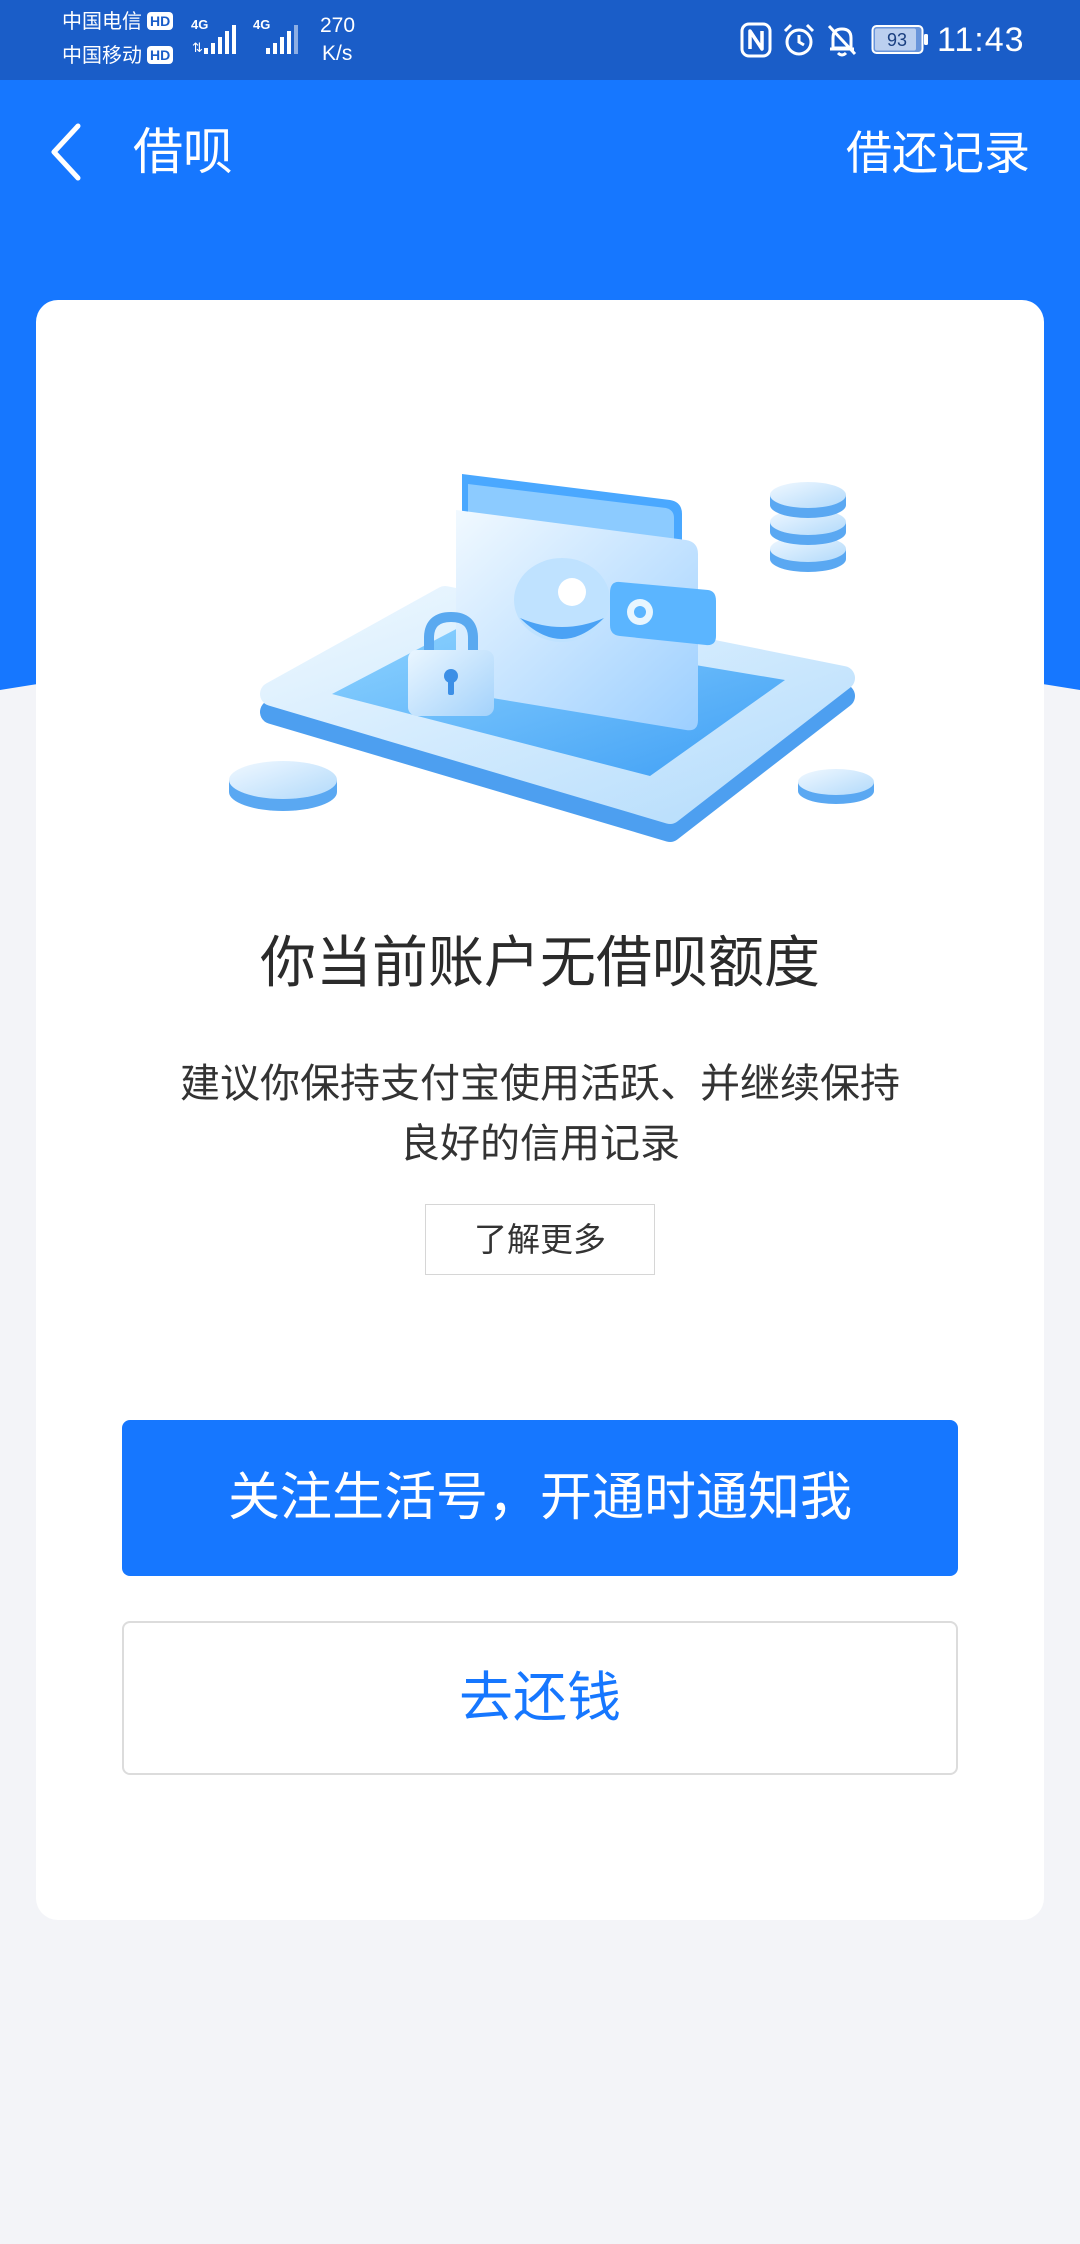 The width and height of the screenshot is (1080, 2244). I want to click on follow-notify-button: 关注生活号，开通时通知我, so click(540, 1498).